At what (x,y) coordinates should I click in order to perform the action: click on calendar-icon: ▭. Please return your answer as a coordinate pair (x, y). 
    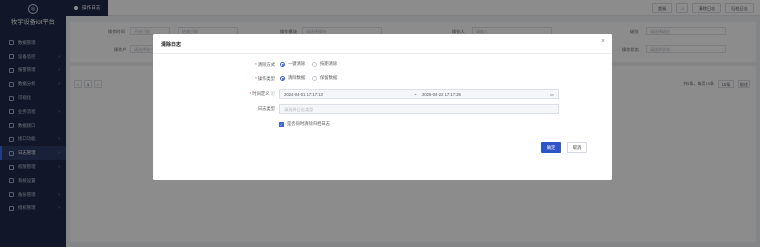
    Looking at the image, I should click on (552, 94).